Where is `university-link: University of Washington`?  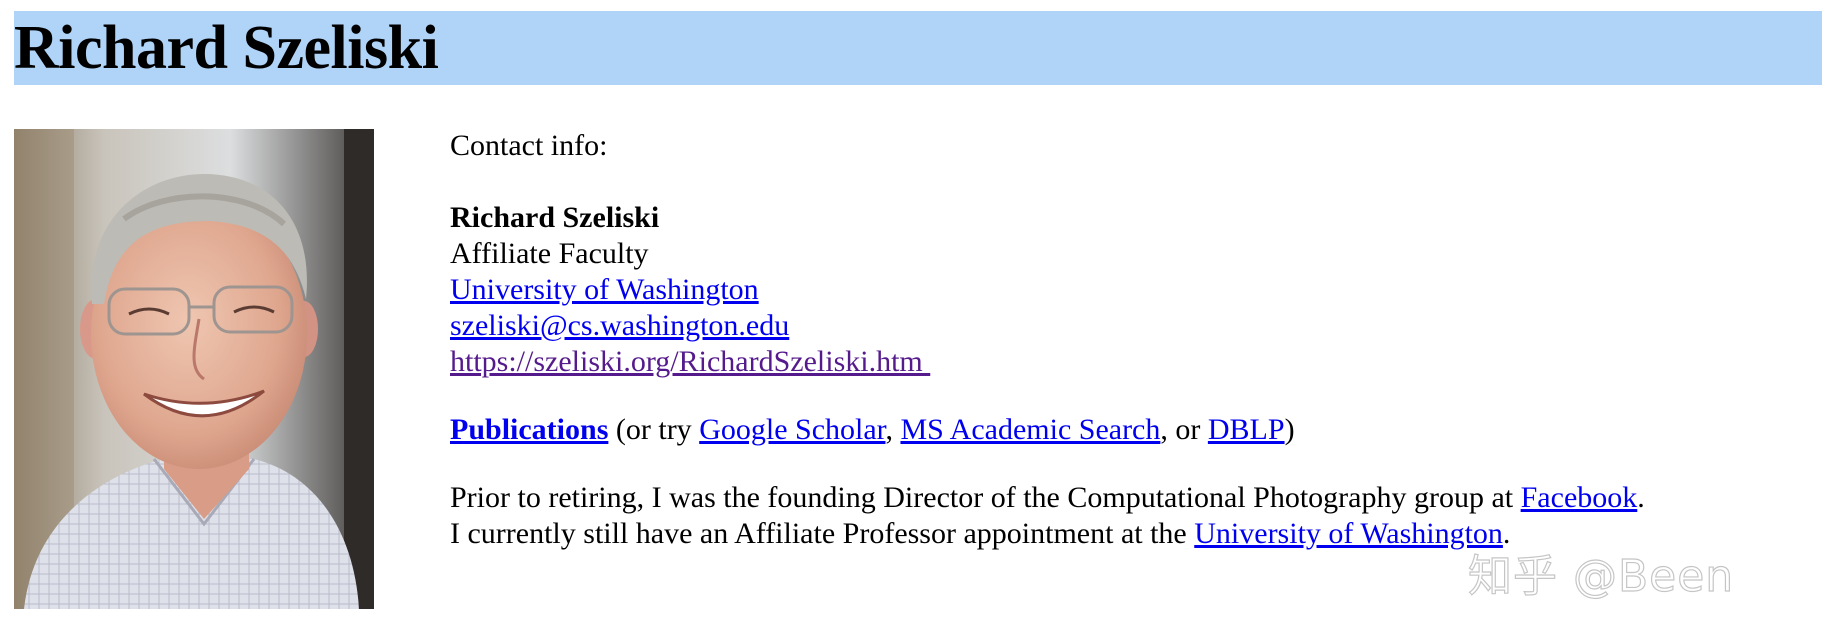 university-link: University of Washington is located at coordinates (604, 289).